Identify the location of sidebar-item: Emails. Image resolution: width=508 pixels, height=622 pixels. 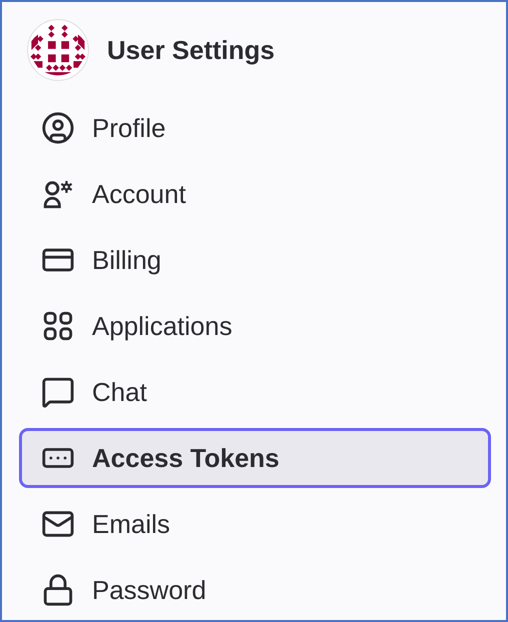
(255, 524).